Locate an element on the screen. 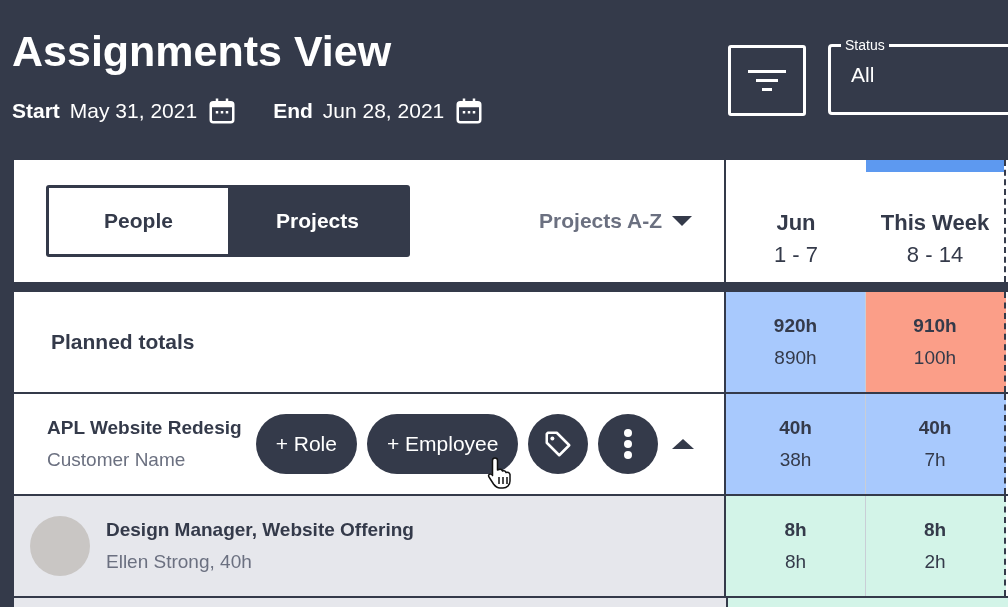  hours-cell: 40h 7h is located at coordinates (936, 444).